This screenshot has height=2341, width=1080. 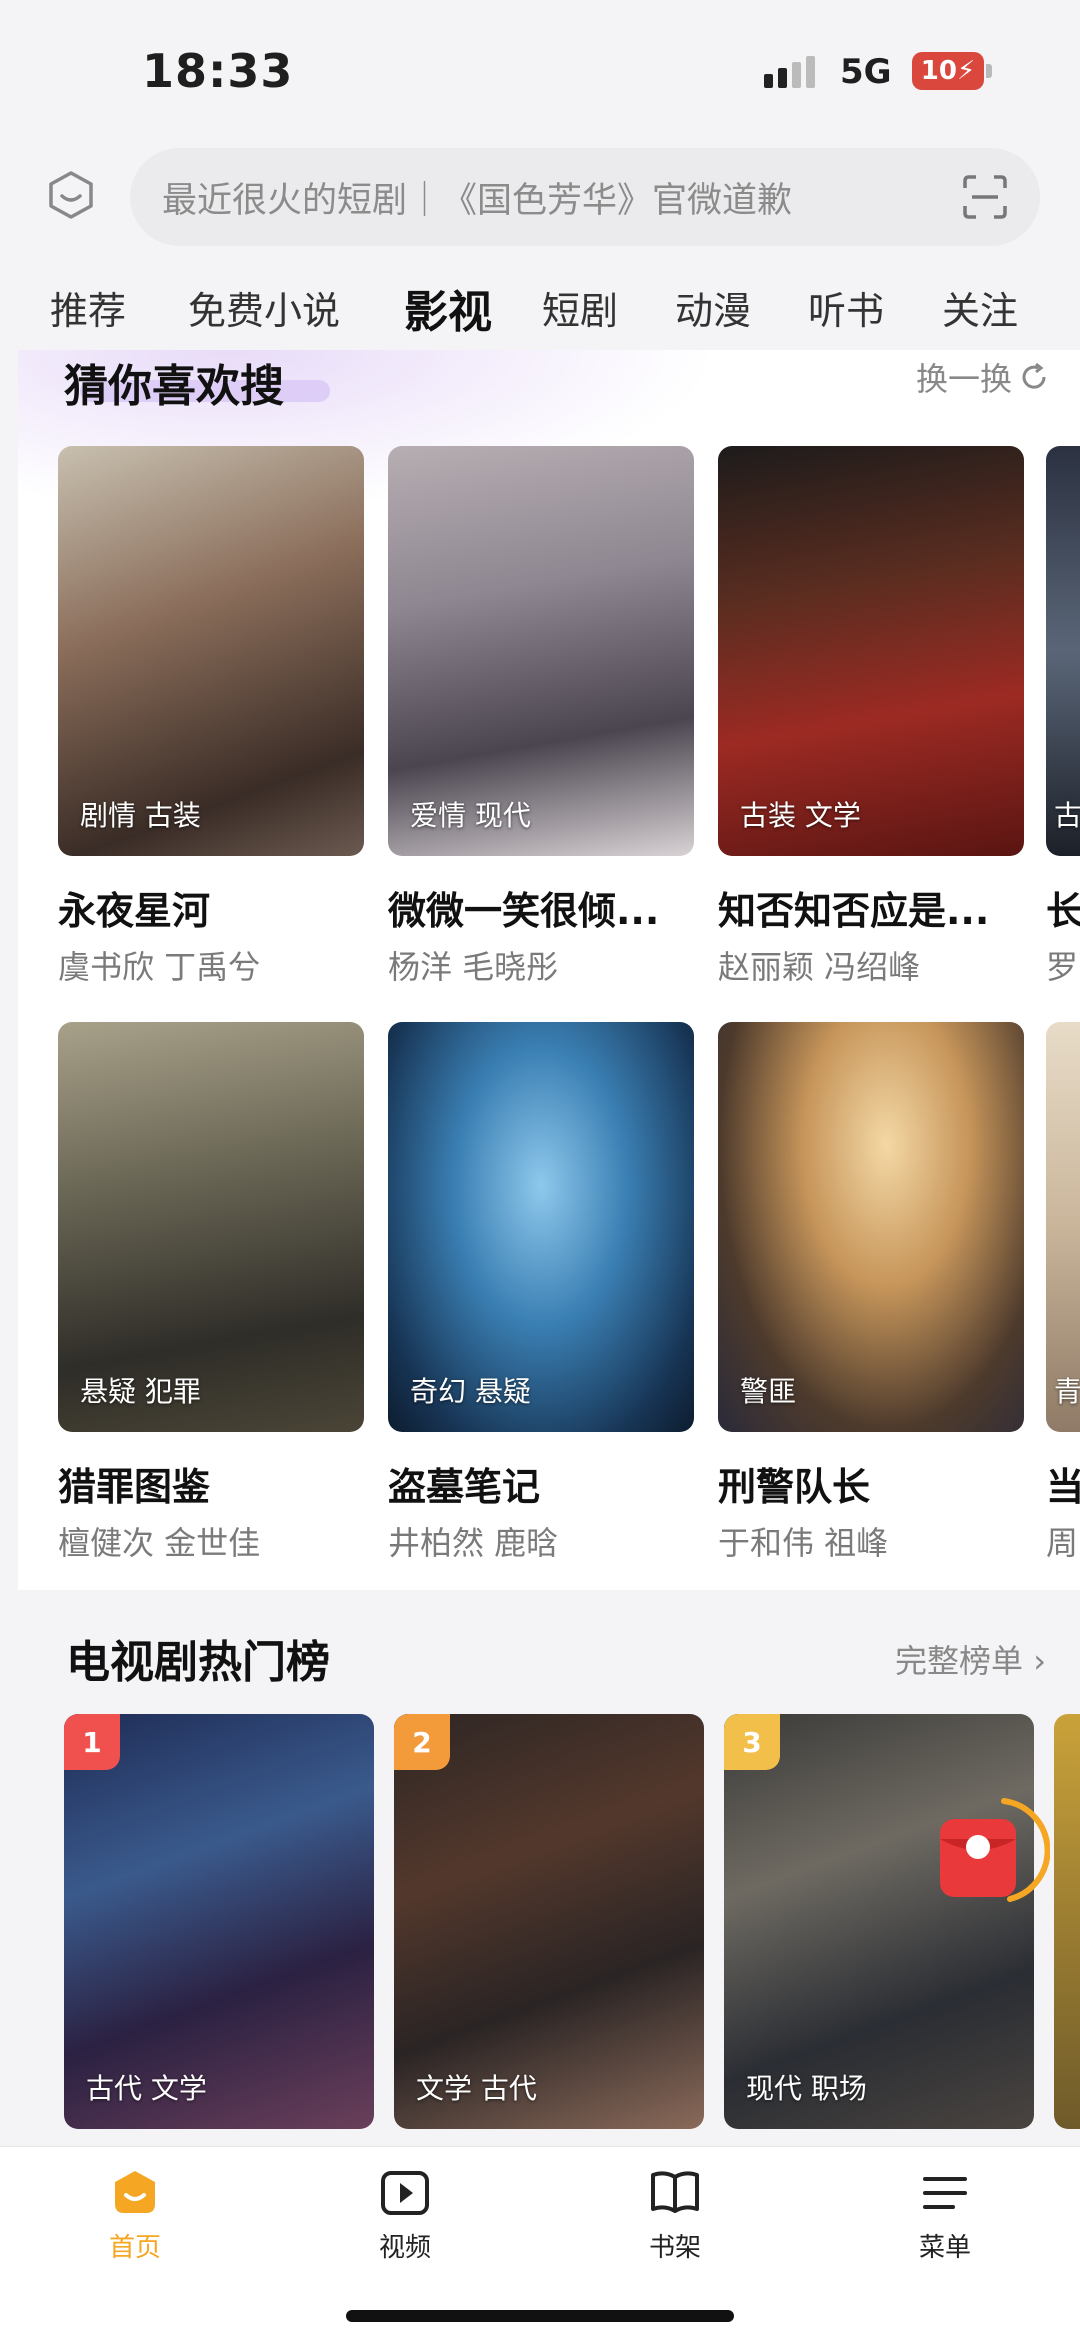 What do you see at coordinates (174, 386) in the screenshot?
I see `section-title: 猜你喜欢搜` at bounding box center [174, 386].